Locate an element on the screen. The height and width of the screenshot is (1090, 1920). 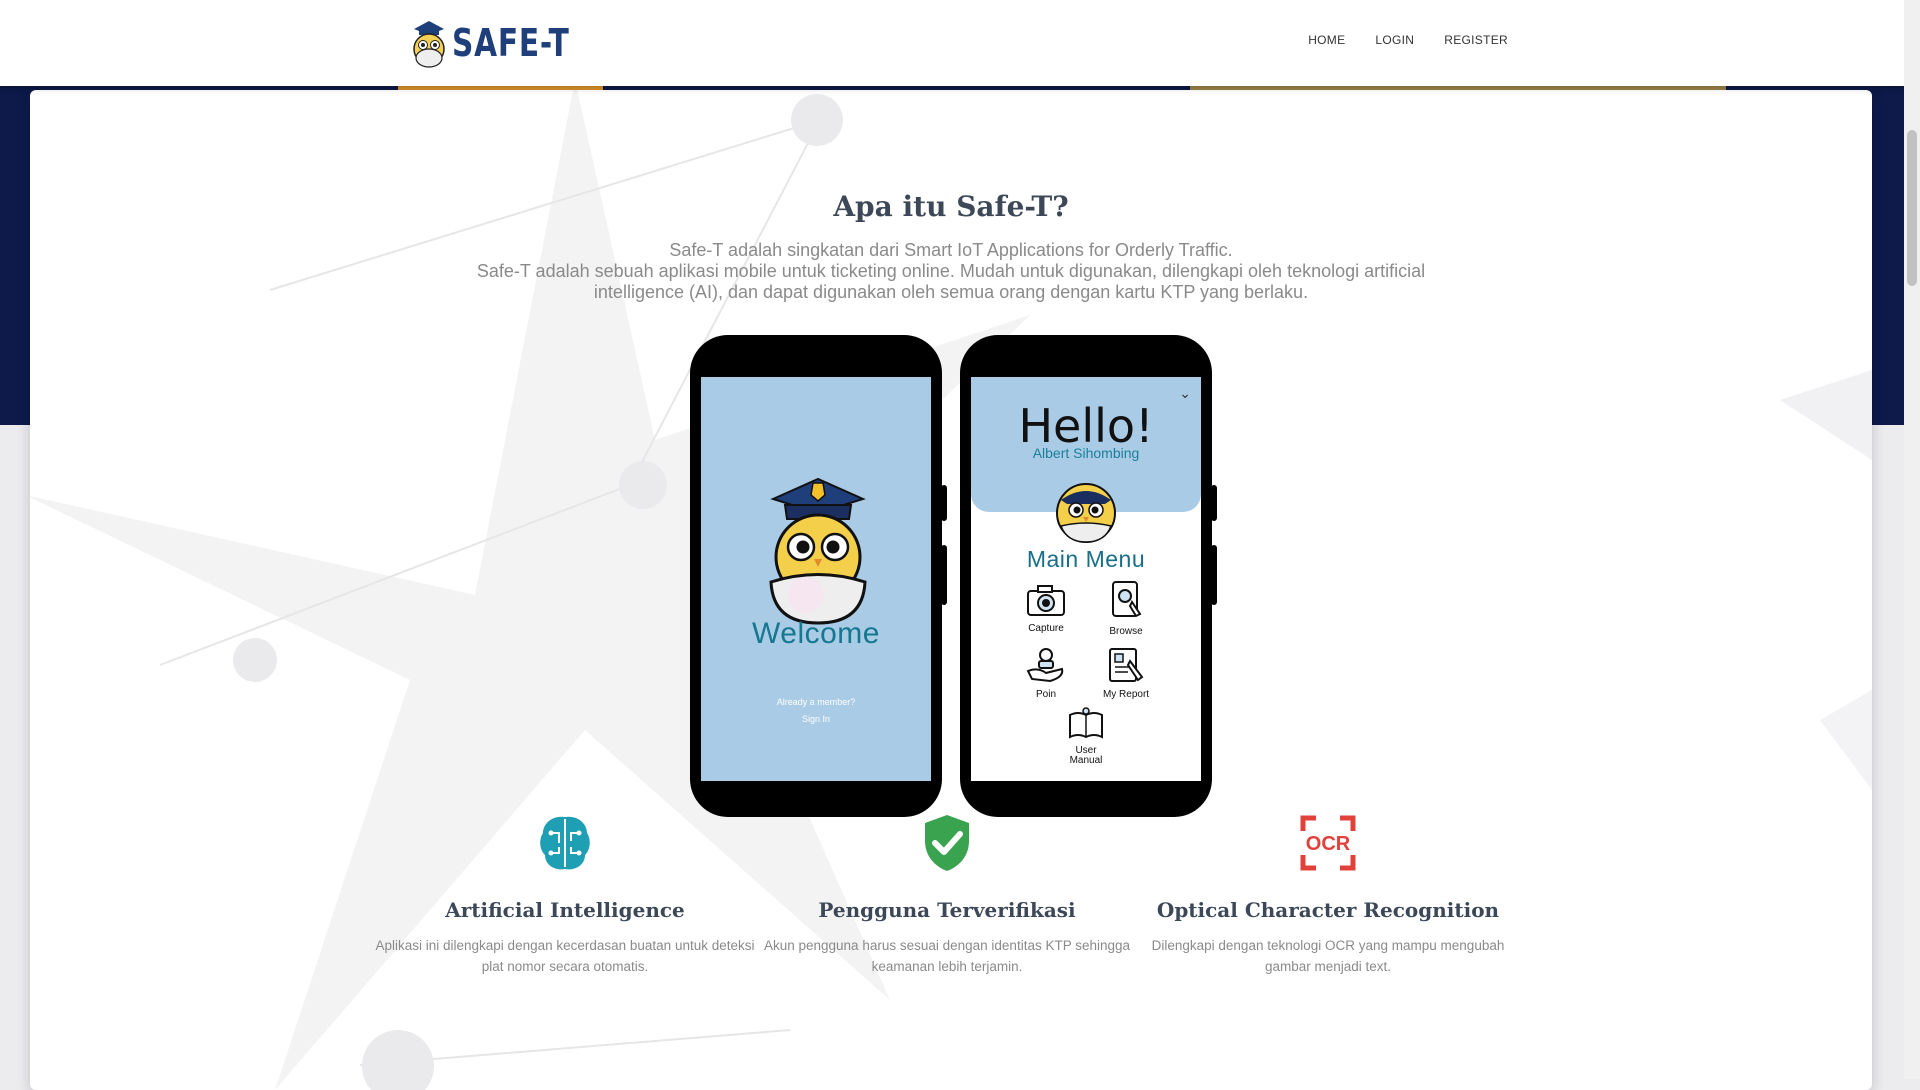
section-title: Apa itu Safe-T? is located at coordinates (951, 206).